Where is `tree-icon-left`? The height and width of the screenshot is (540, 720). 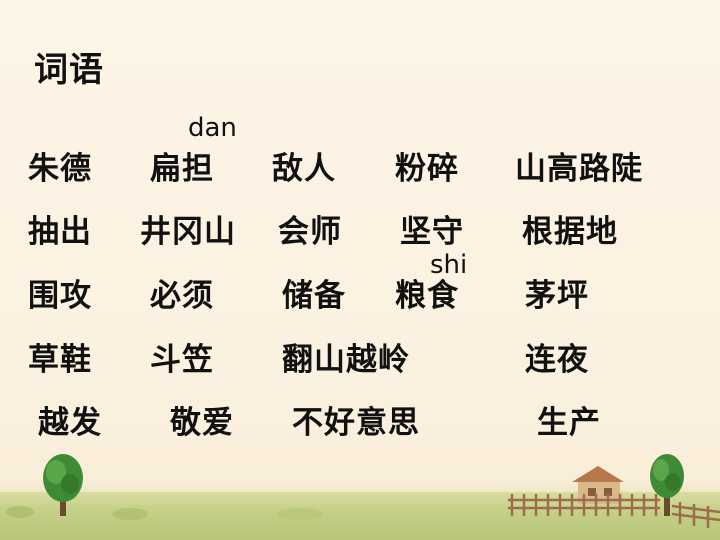 tree-icon-left is located at coordinates (63, 485).